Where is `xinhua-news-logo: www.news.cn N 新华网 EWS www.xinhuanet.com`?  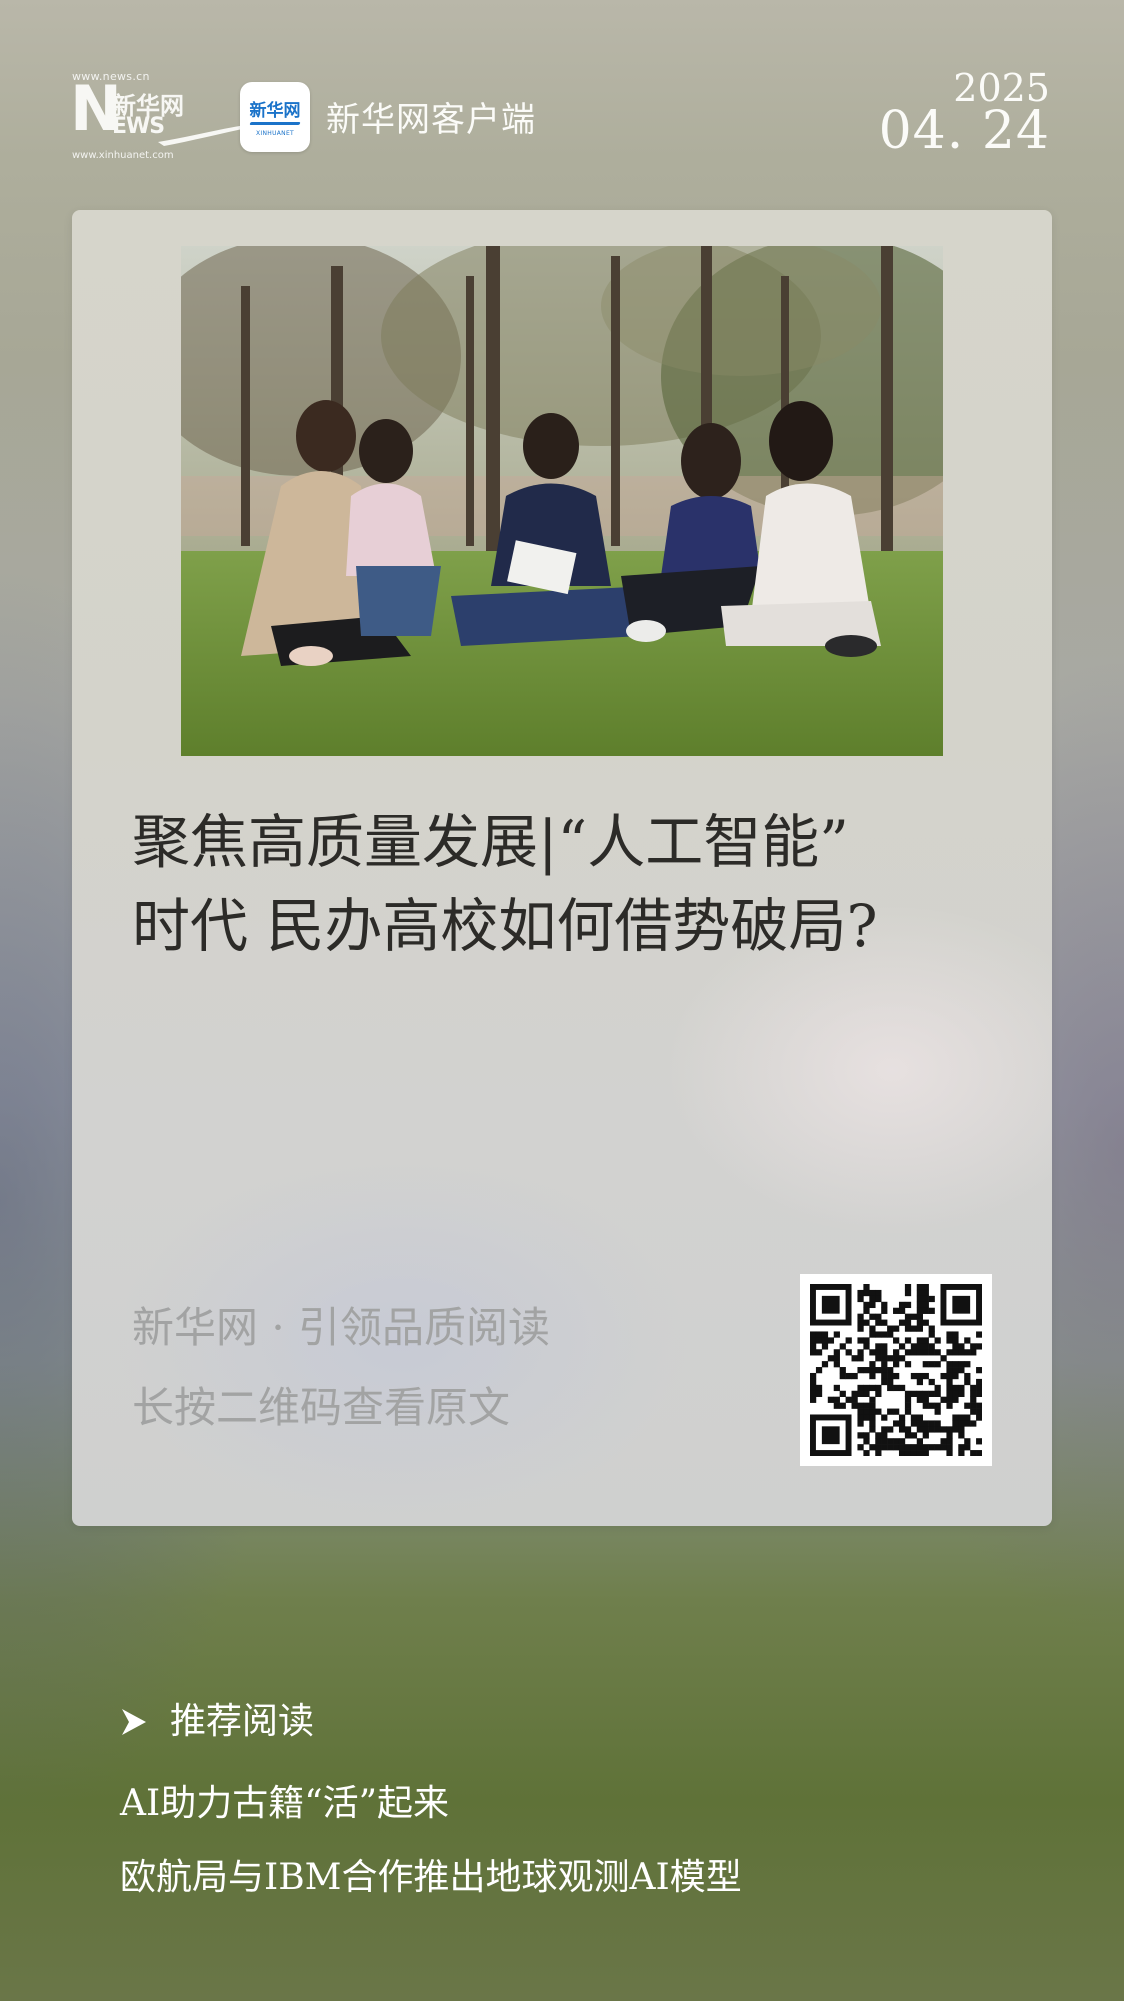
xinhua-news-logo: www.news.cn N 新华网 EWS www.xinhuanet.com is located at coordinates (172, 115).